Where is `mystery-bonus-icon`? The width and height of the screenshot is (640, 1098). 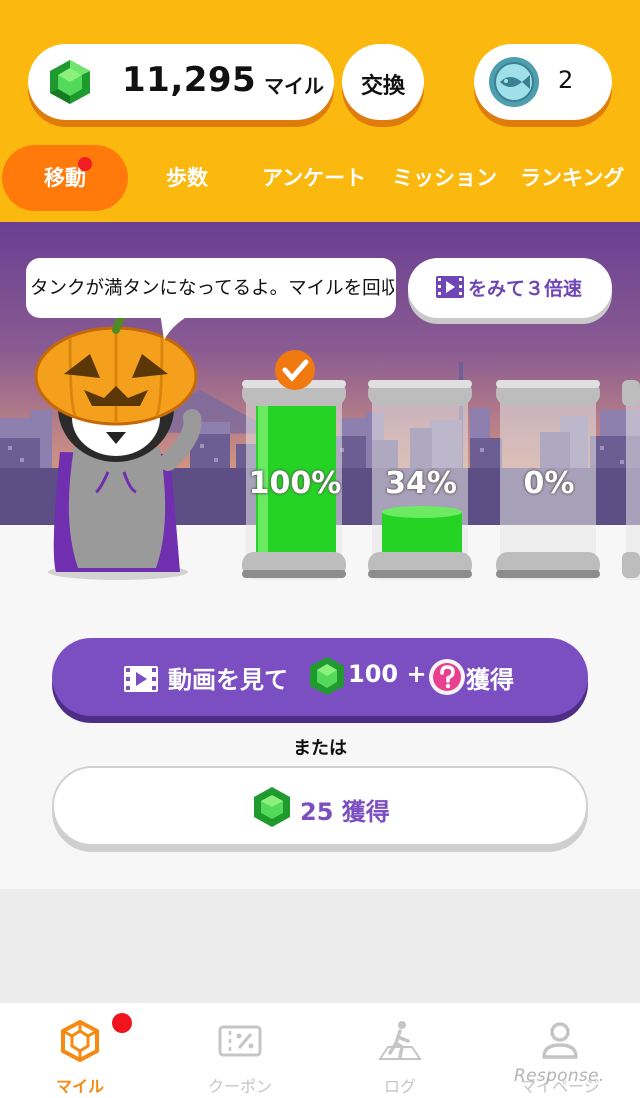 mystery-bonus-icon is located at coordinates (447, 677).